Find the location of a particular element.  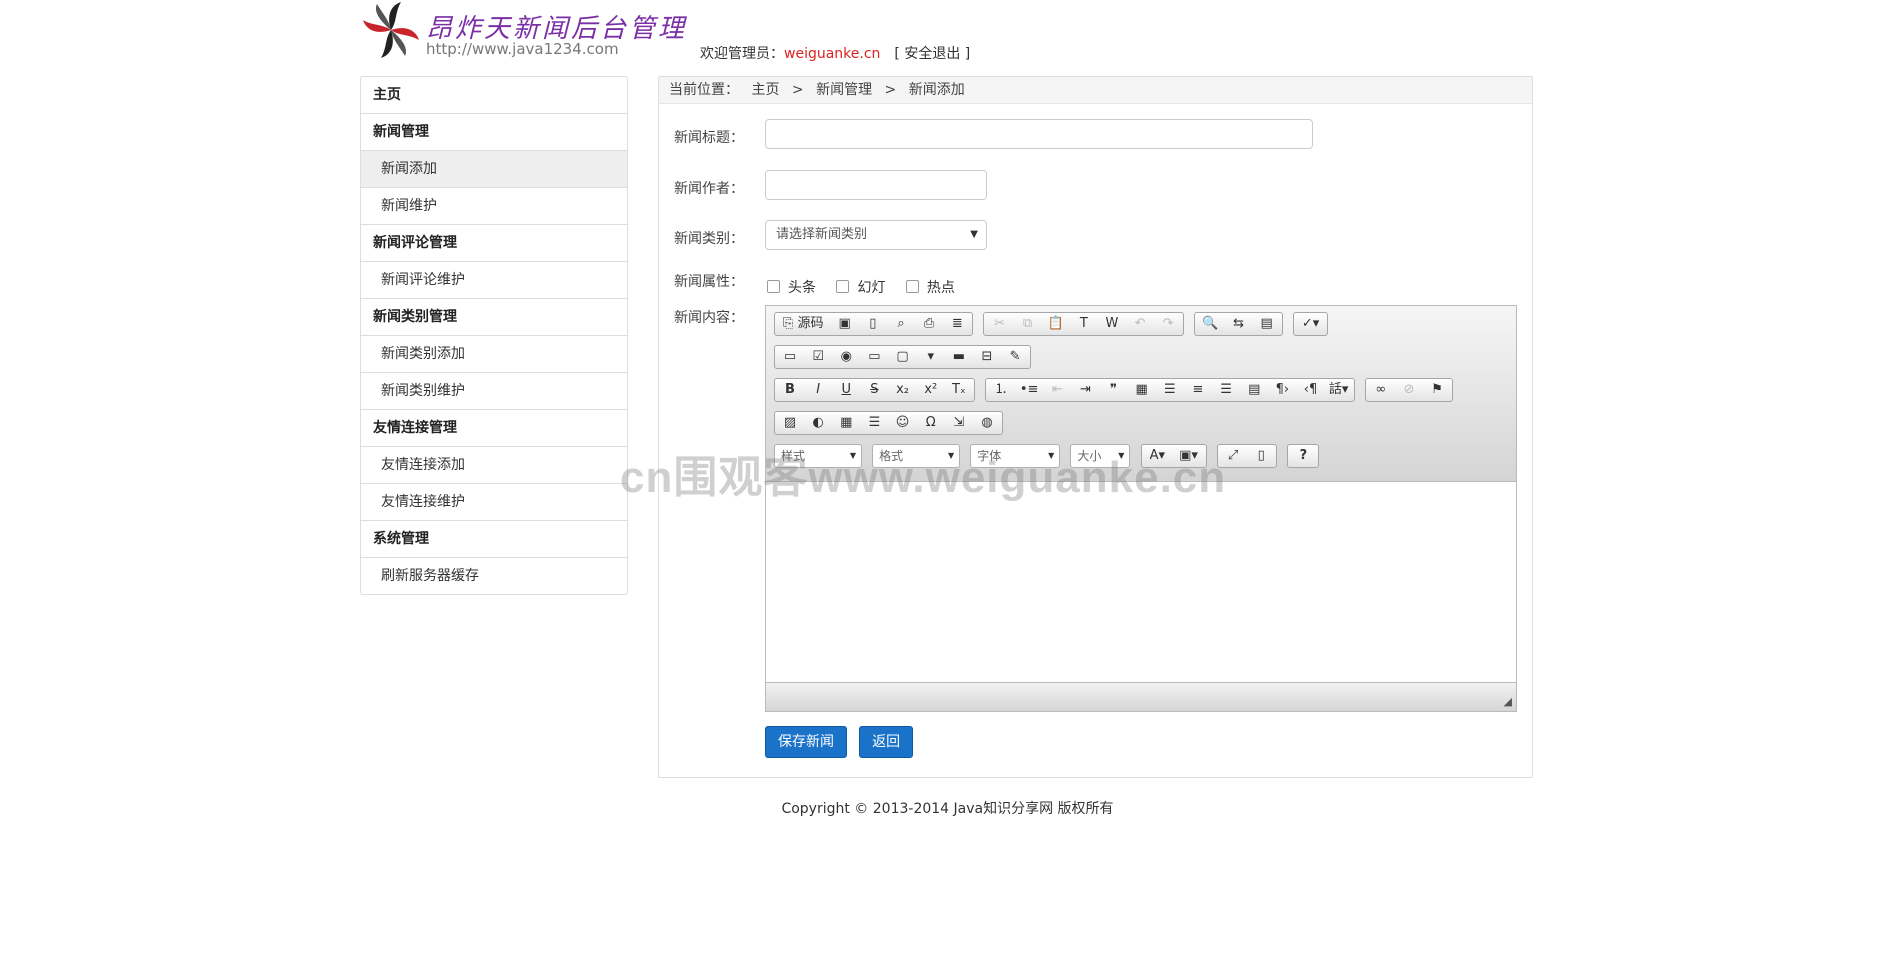

replace-icon: ⇆ is located at coordinates (1239, 324).